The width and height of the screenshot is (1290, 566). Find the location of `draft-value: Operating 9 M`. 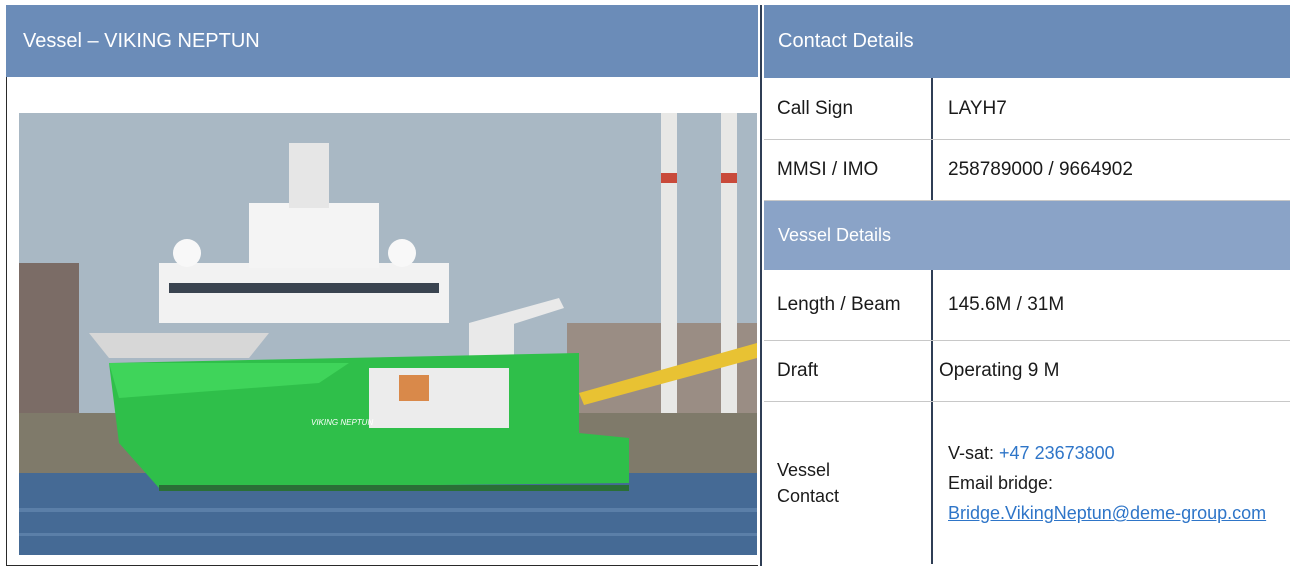

draft-value: Operating 9 M is located at coordinates (999, 370).